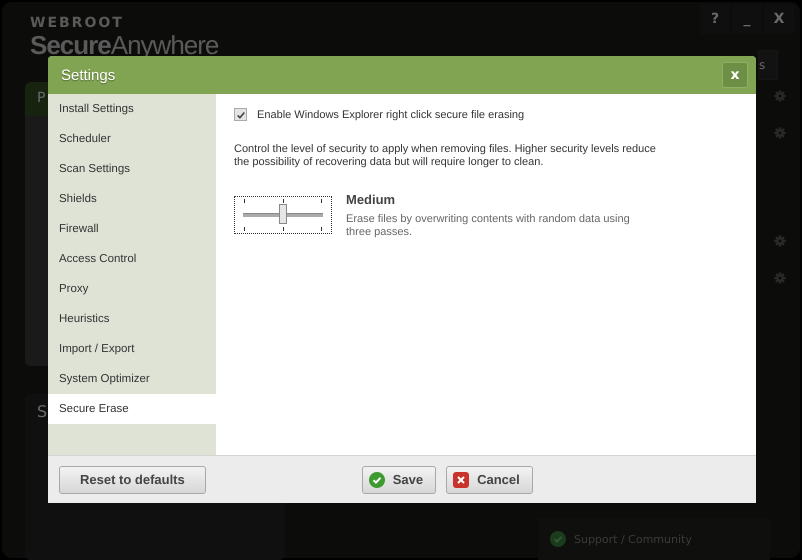 The width and height of the screenshot is (802, 560). What do you see at coordinates (77, 23) in the screenshot?
I see `brand-logo: WEBROOT` at bounding box center [77, 23].